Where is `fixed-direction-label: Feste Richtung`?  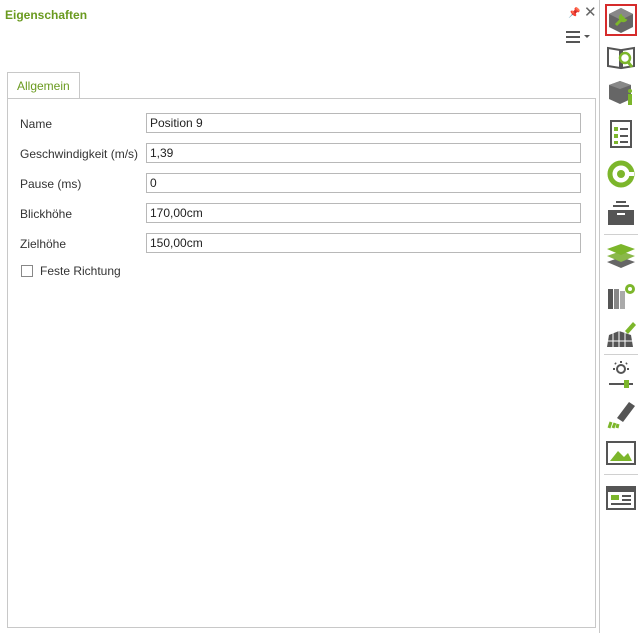 fixed-direction-label: Feste Richtung is located at coordinates (80, 271).